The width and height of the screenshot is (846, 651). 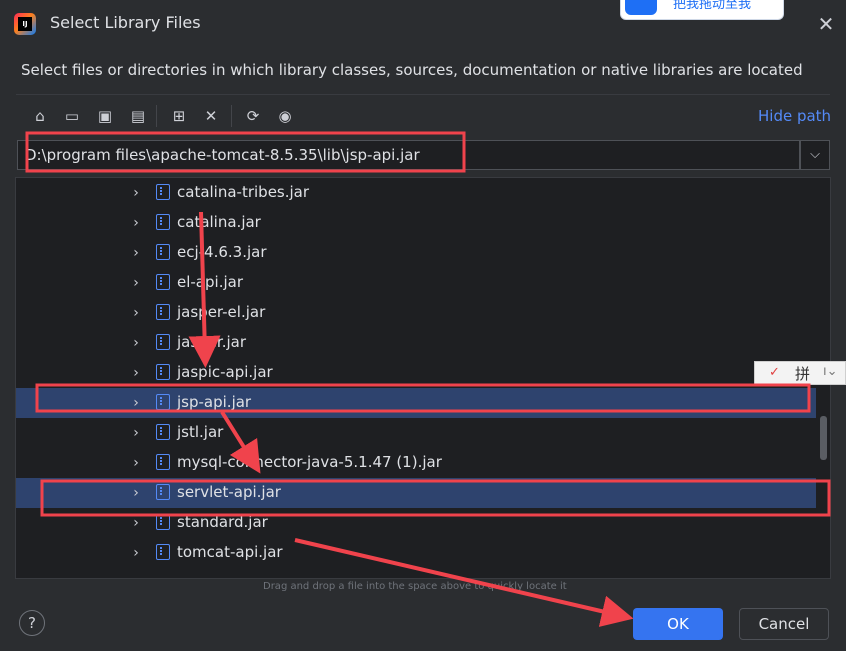 I want to click on intellij-idea-icon: IJ, so click(x=25, y=24).